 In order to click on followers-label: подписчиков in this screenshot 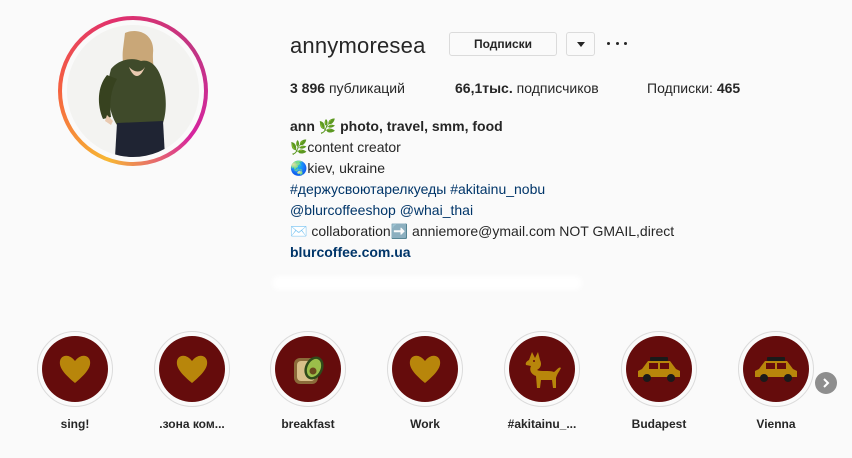, I will do `click(557, 88)`.